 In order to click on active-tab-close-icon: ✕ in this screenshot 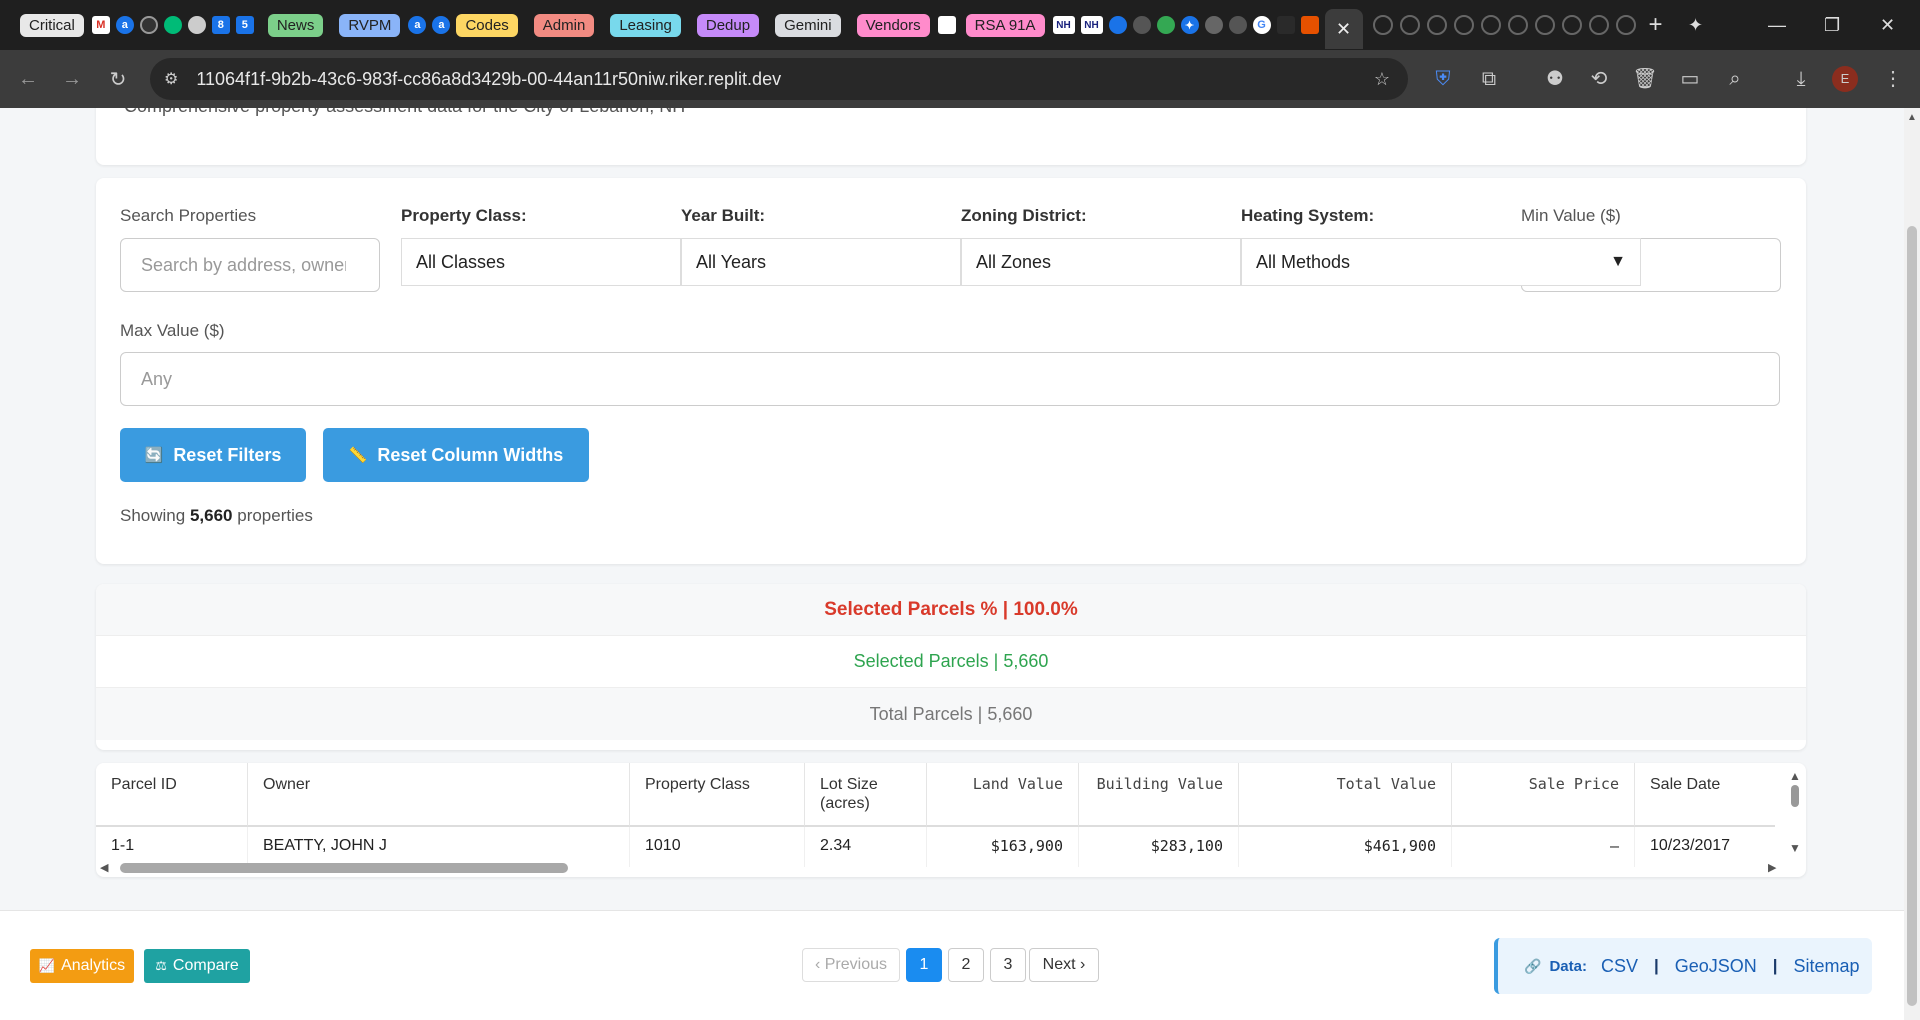, I will do `click(1343, 29)`.